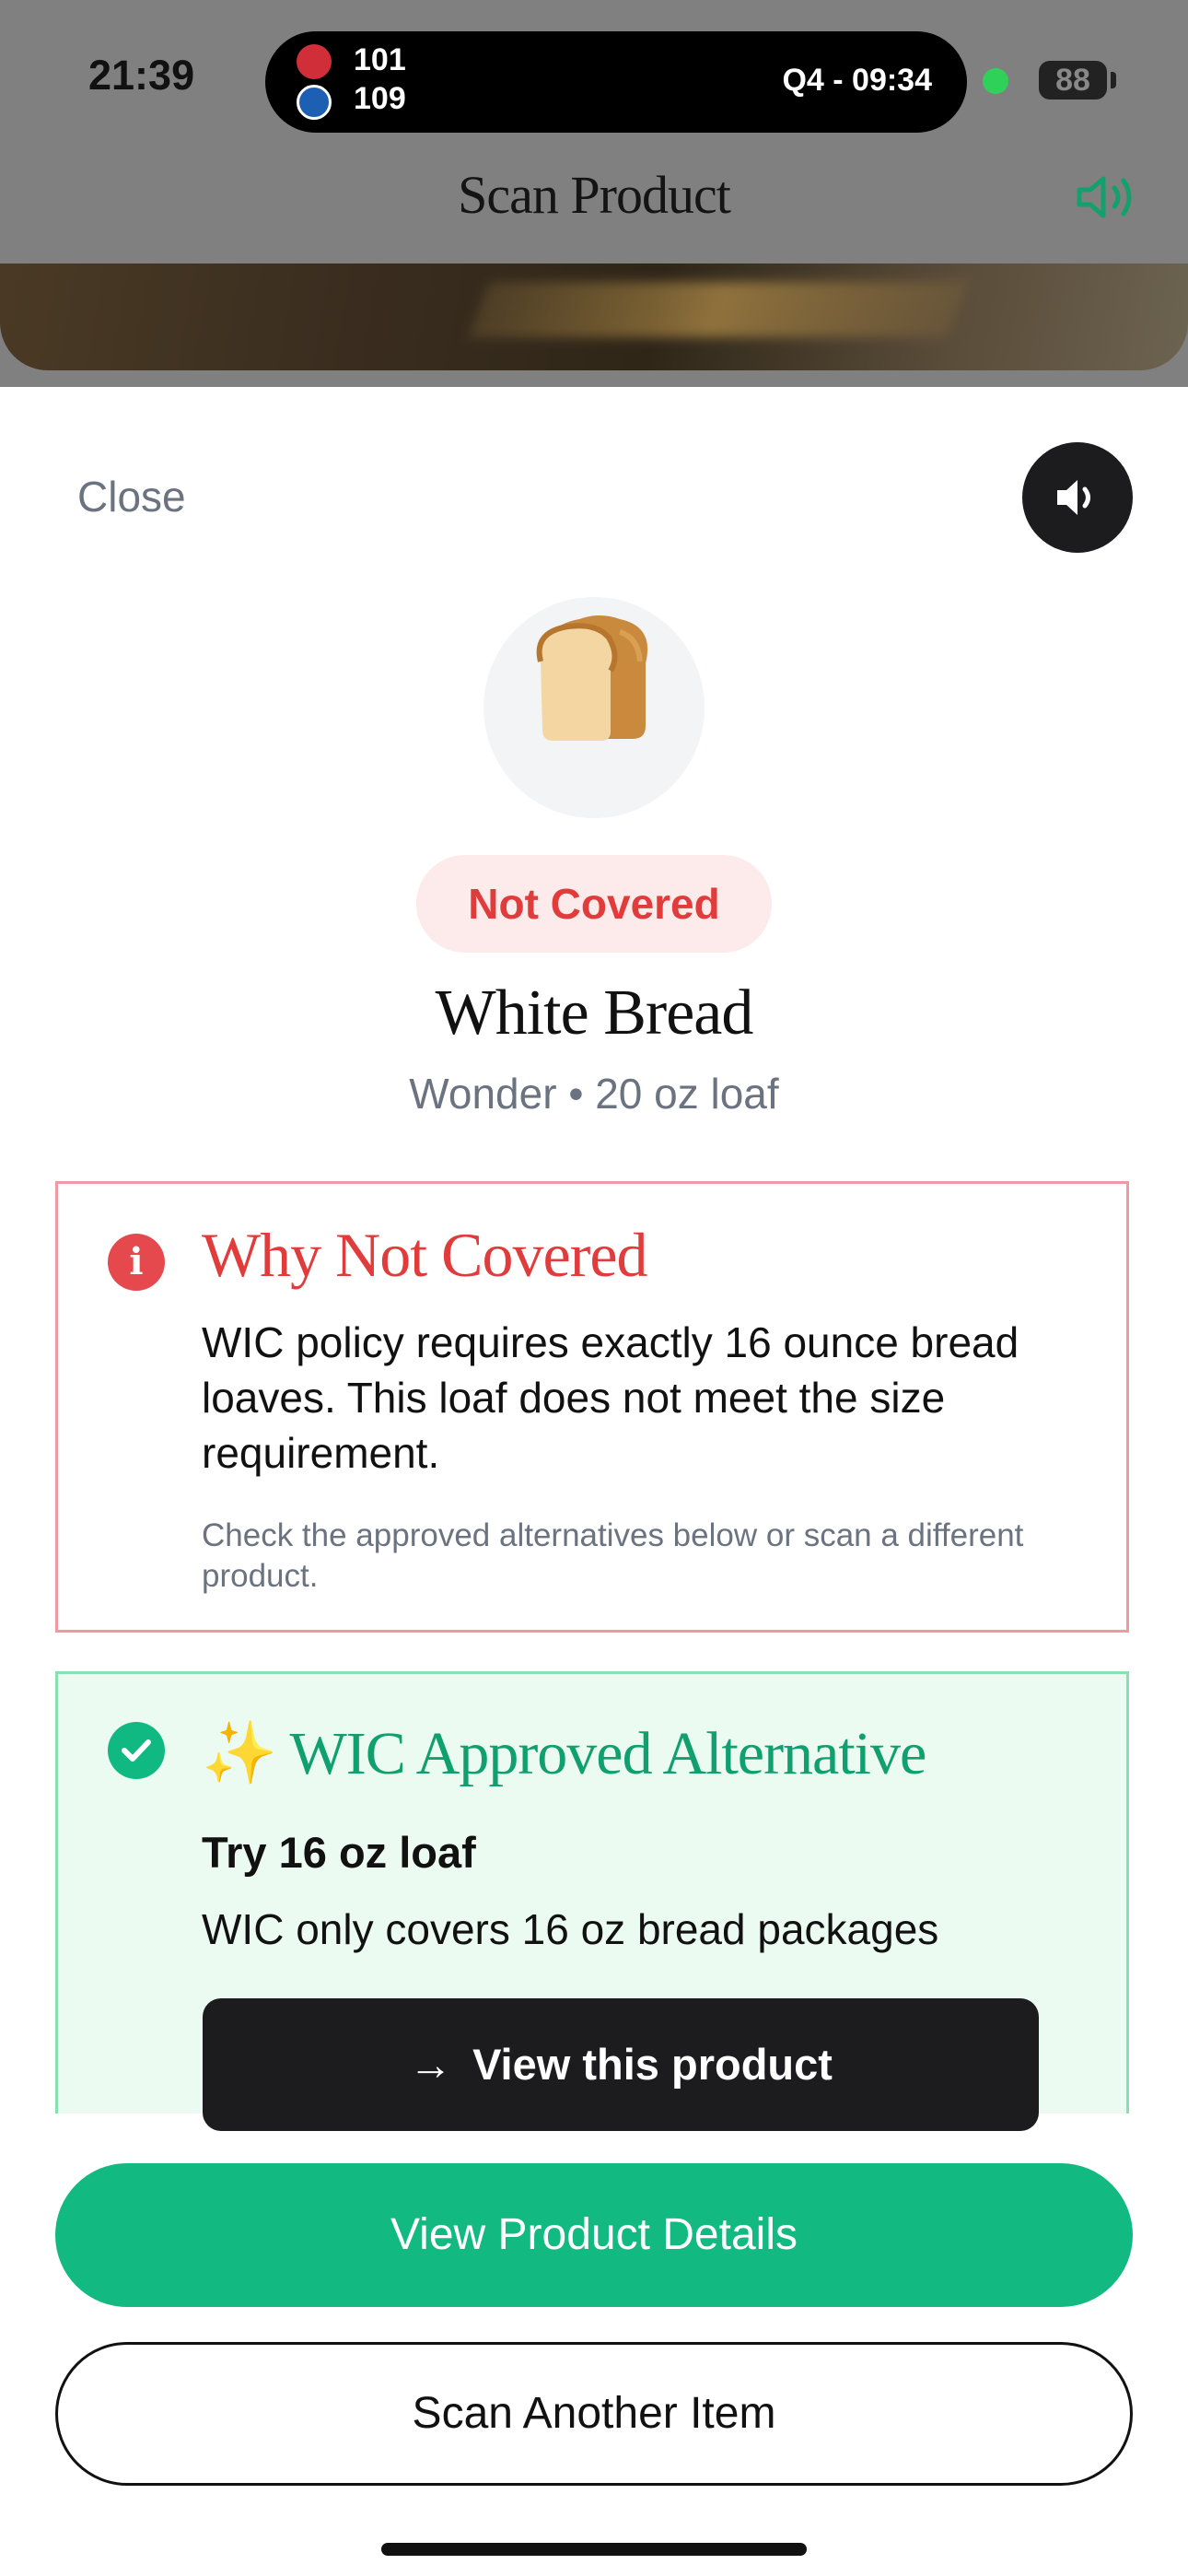 The image size is (1188, 2576). Describe the element at coordinates (608, 1754) in the screenshot. I see `approved-alternative-title-text: WIC Approved Alternative` at that location.